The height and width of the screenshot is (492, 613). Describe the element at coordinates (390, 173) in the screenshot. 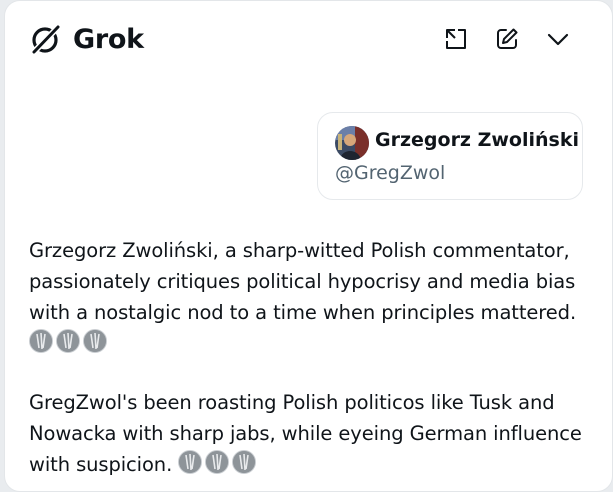

I see `user-handle: @GregZwol` at that location.